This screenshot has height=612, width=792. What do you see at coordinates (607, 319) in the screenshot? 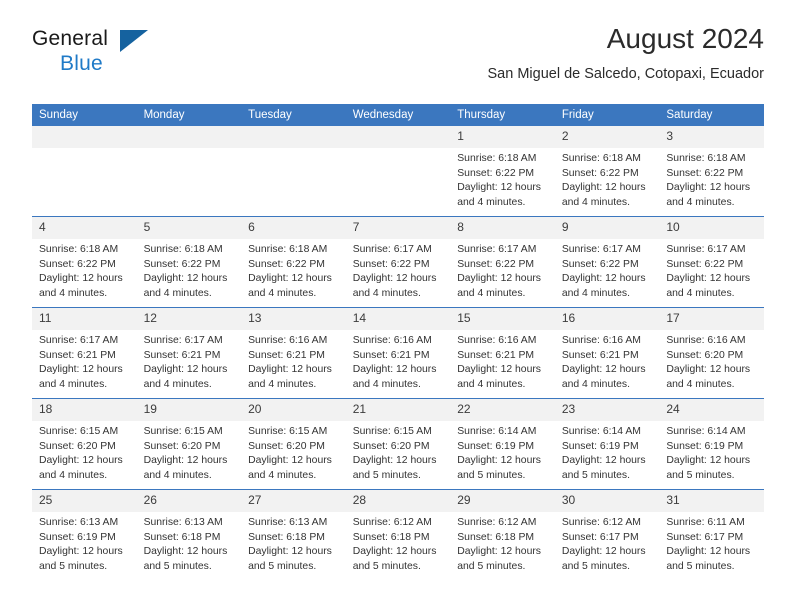
I see `day-number: 16` at bounding box center [607, 319].